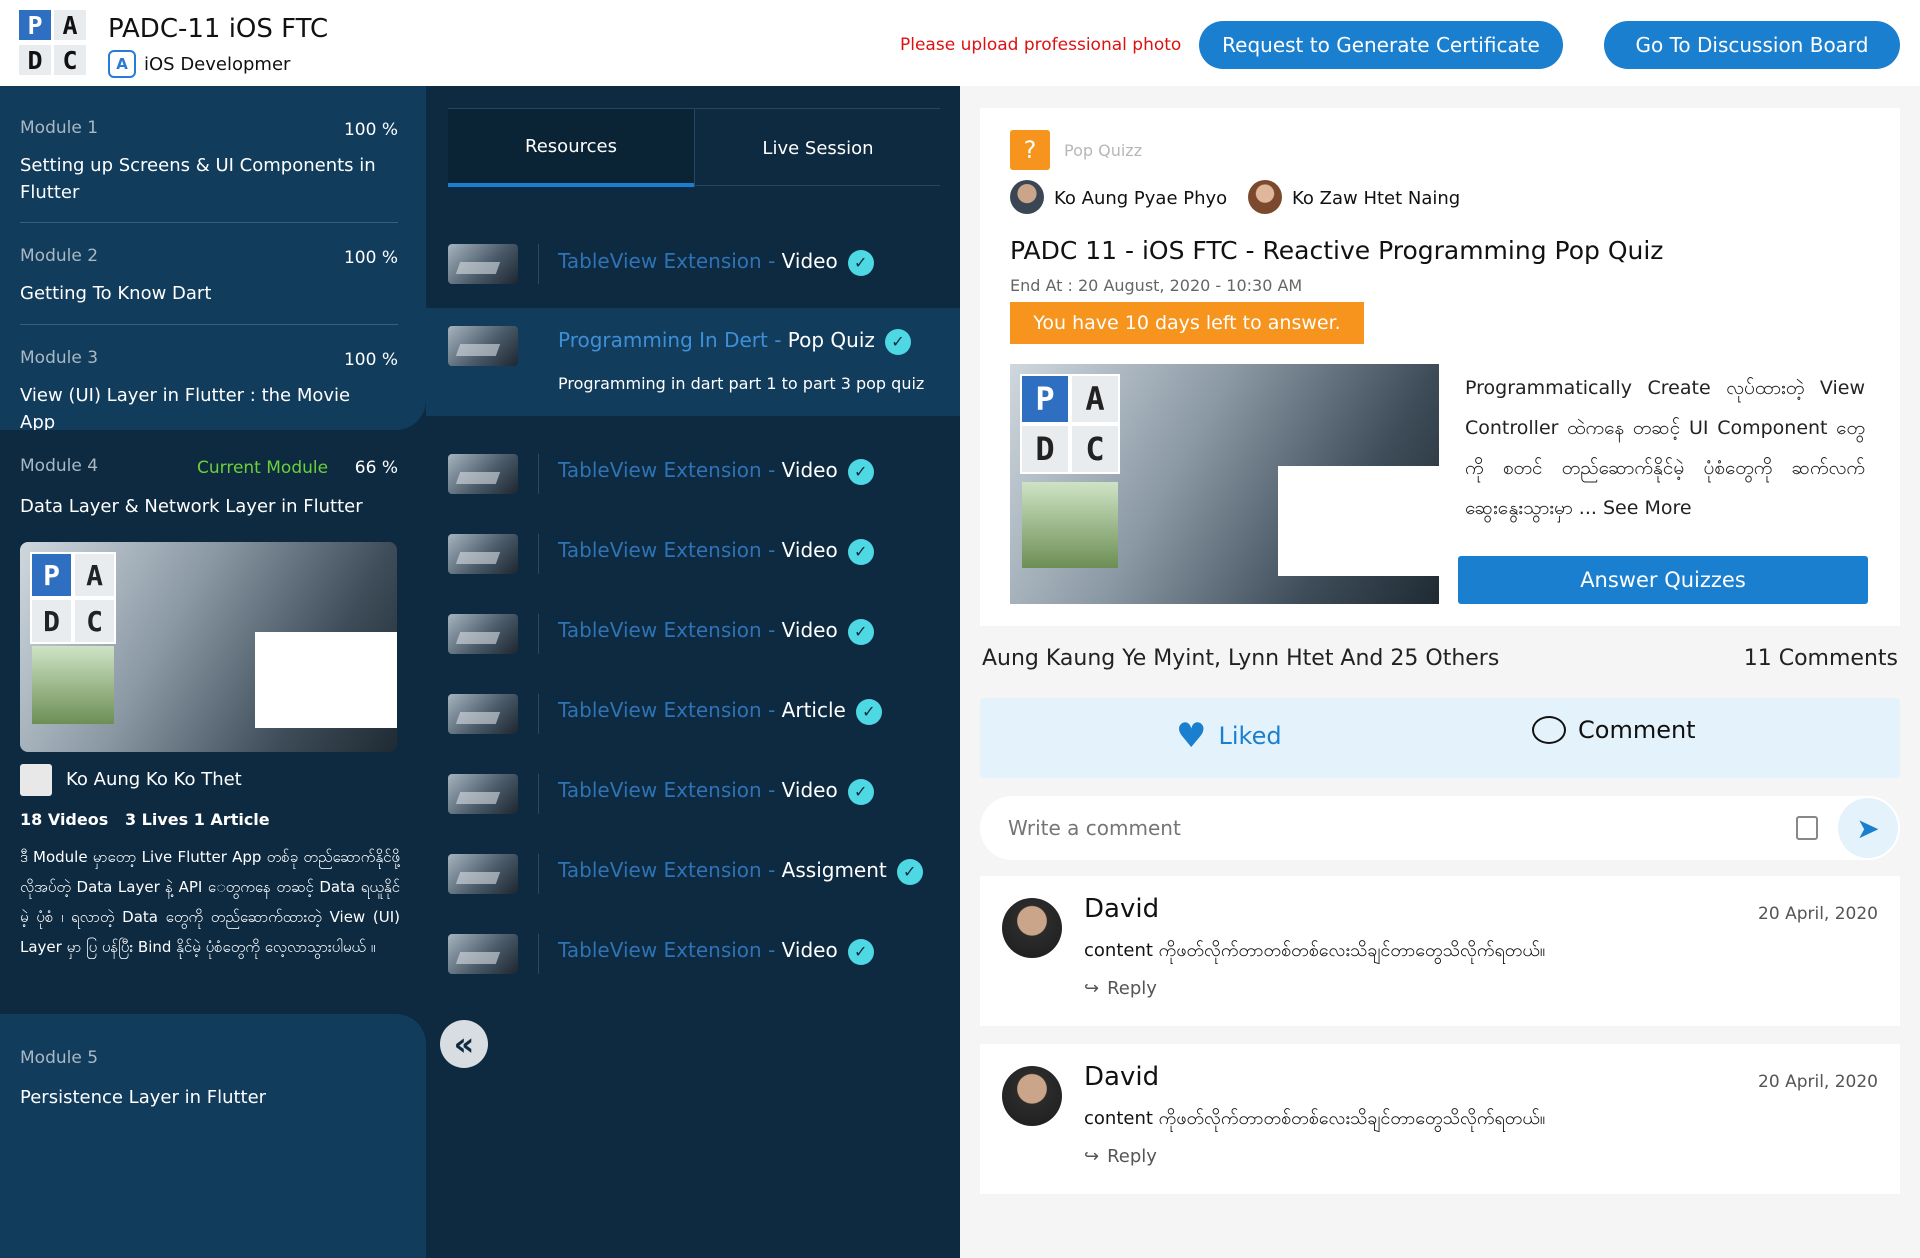 Image resolution: width=1920 pixels, height=1258 pixels. Describe the element at coordinates (59, 1058) in the screenshot. I see `module-label: Module 5` at that location.